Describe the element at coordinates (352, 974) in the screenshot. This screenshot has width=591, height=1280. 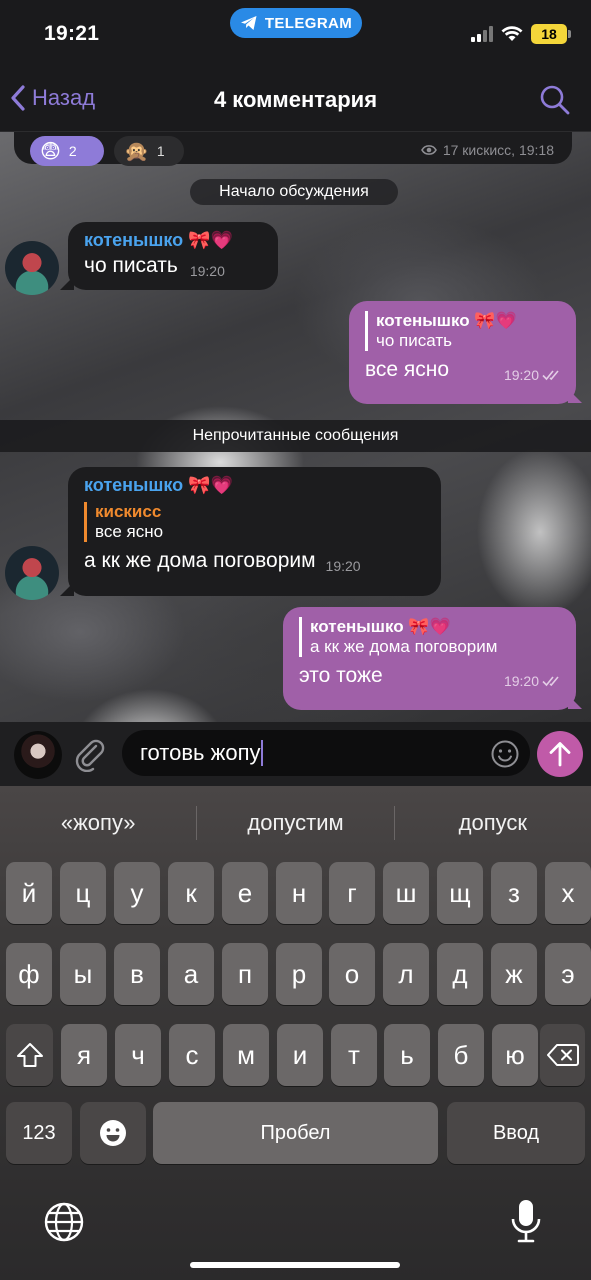
I see `key-о: о` at that location.